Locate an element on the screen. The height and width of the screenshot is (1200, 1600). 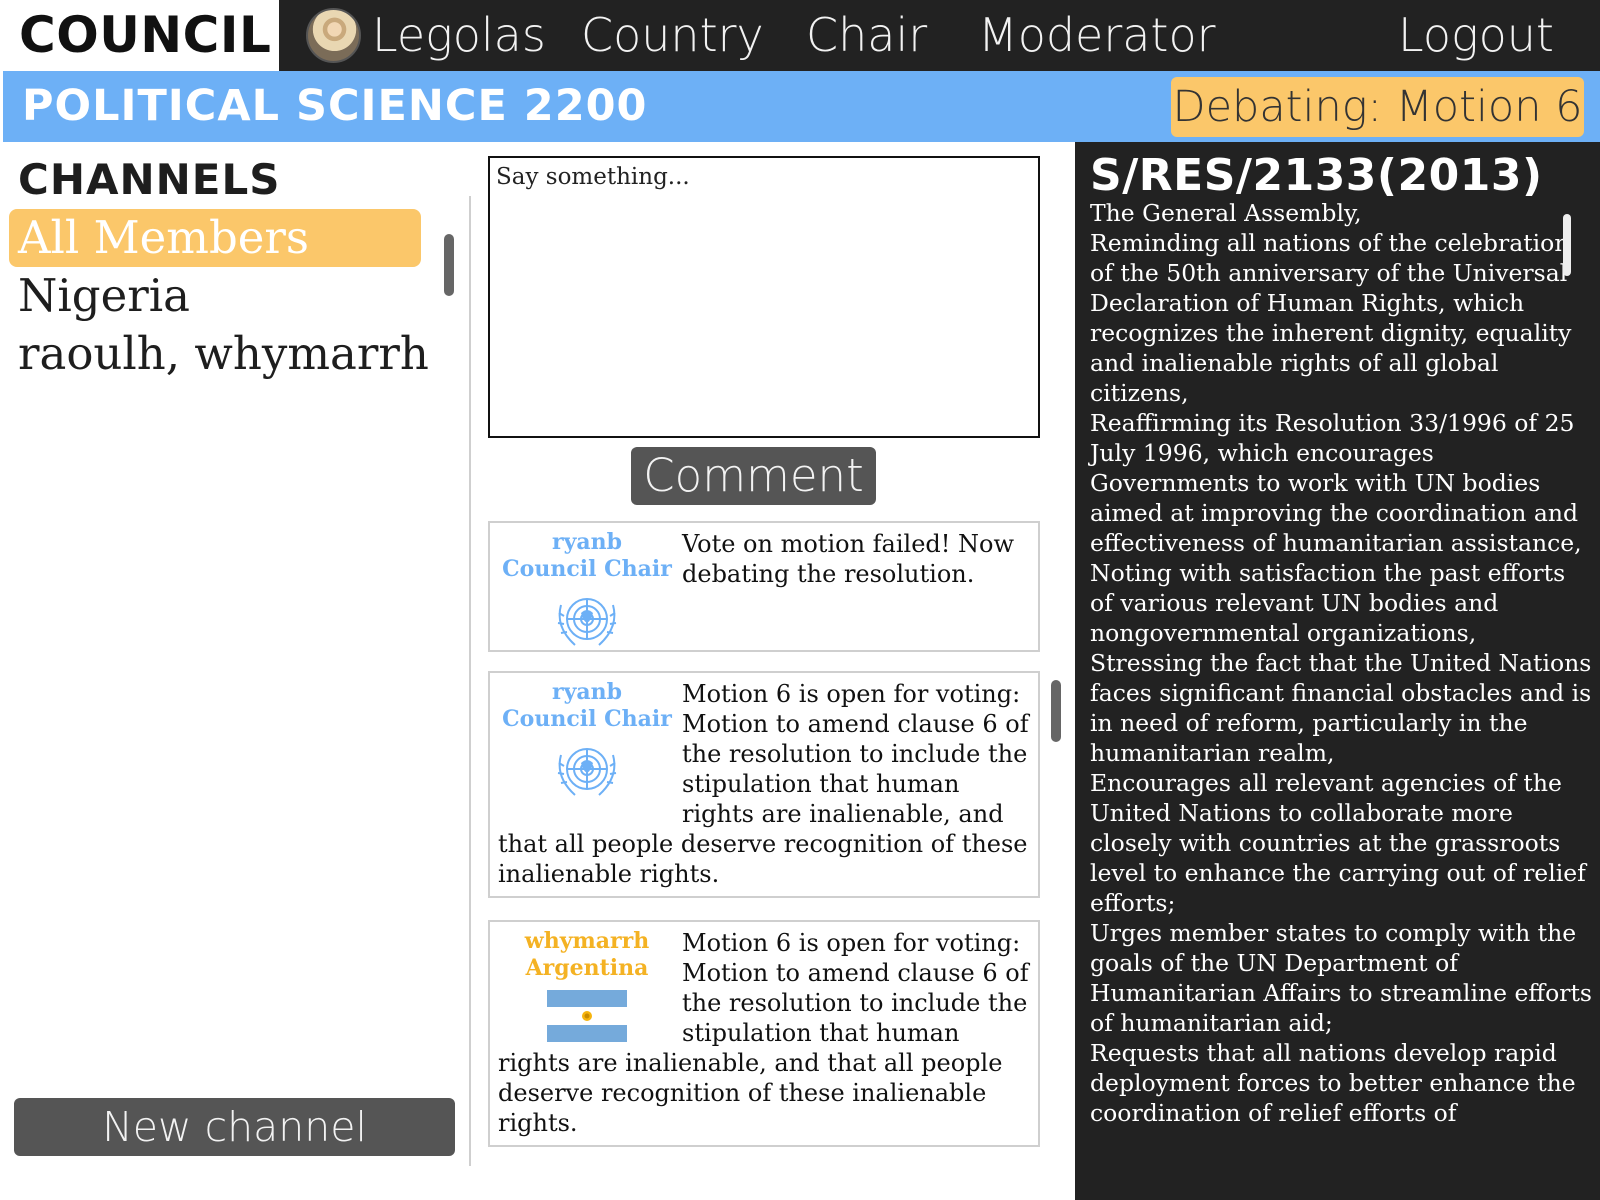
debate-status-badge: Debating: Motion 6 is located at coordinates (1377, 107).